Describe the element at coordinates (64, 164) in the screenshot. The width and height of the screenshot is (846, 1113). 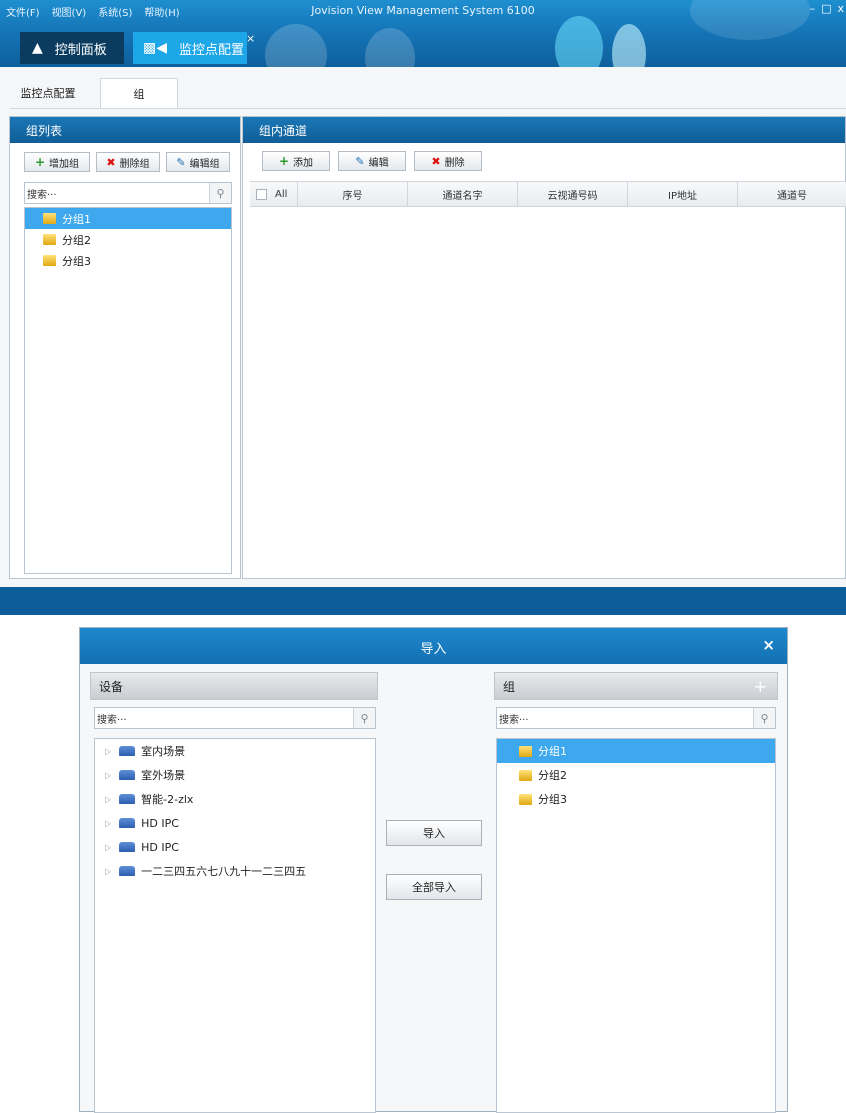
I see `add-group-label: 增加组` at that location.